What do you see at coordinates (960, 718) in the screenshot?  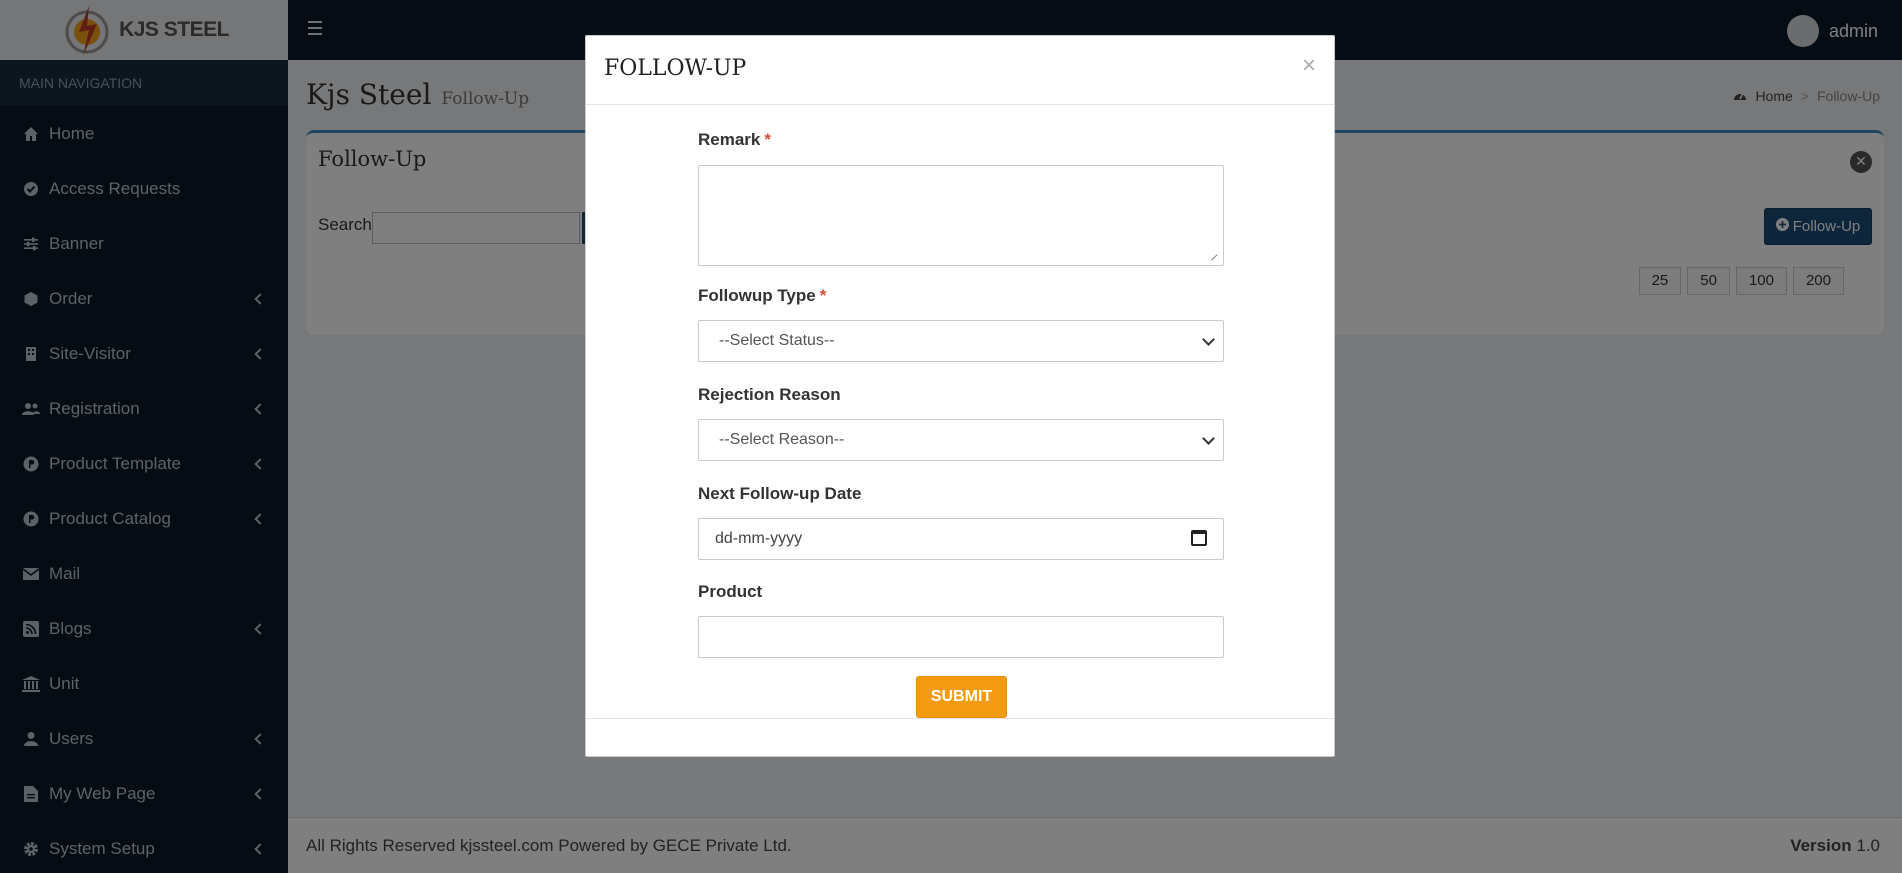 I see `modal-footer` at bounding box center [960, 718].